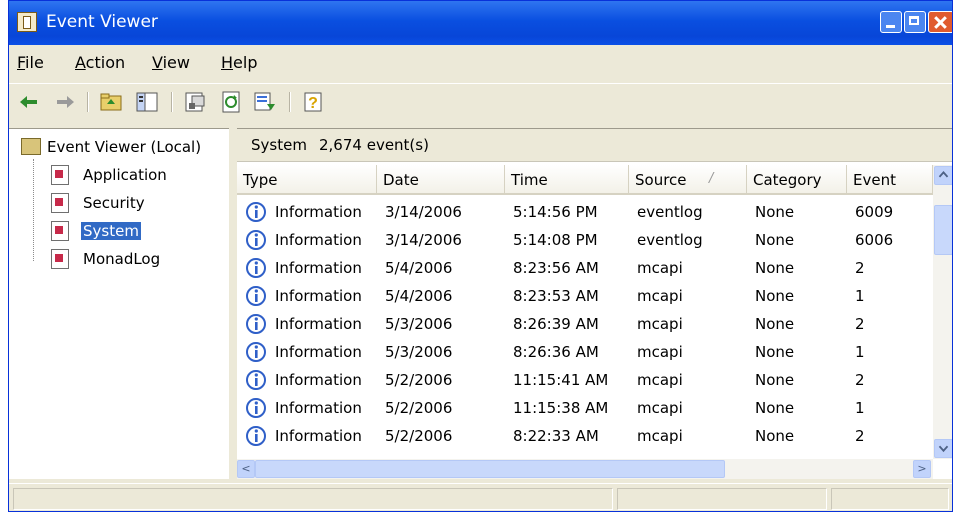  I want to click on minimize-button, so click(891, 22).